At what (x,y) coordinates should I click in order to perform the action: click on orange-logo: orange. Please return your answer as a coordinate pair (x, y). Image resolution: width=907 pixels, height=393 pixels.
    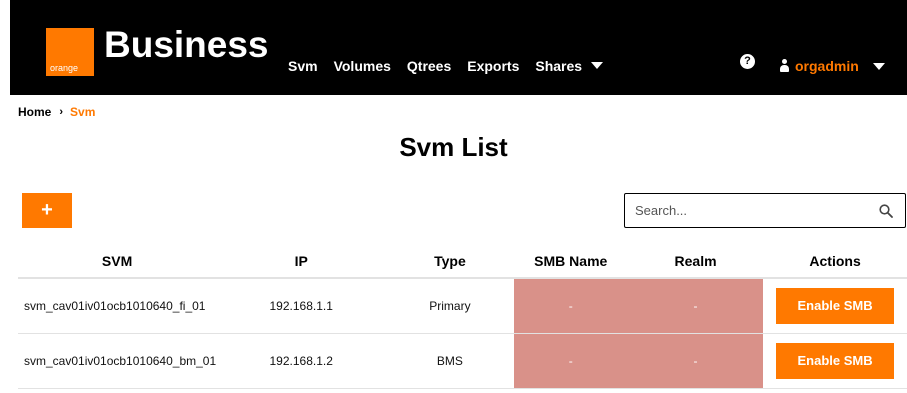
    Looking at the image, I should click on (70, 52).